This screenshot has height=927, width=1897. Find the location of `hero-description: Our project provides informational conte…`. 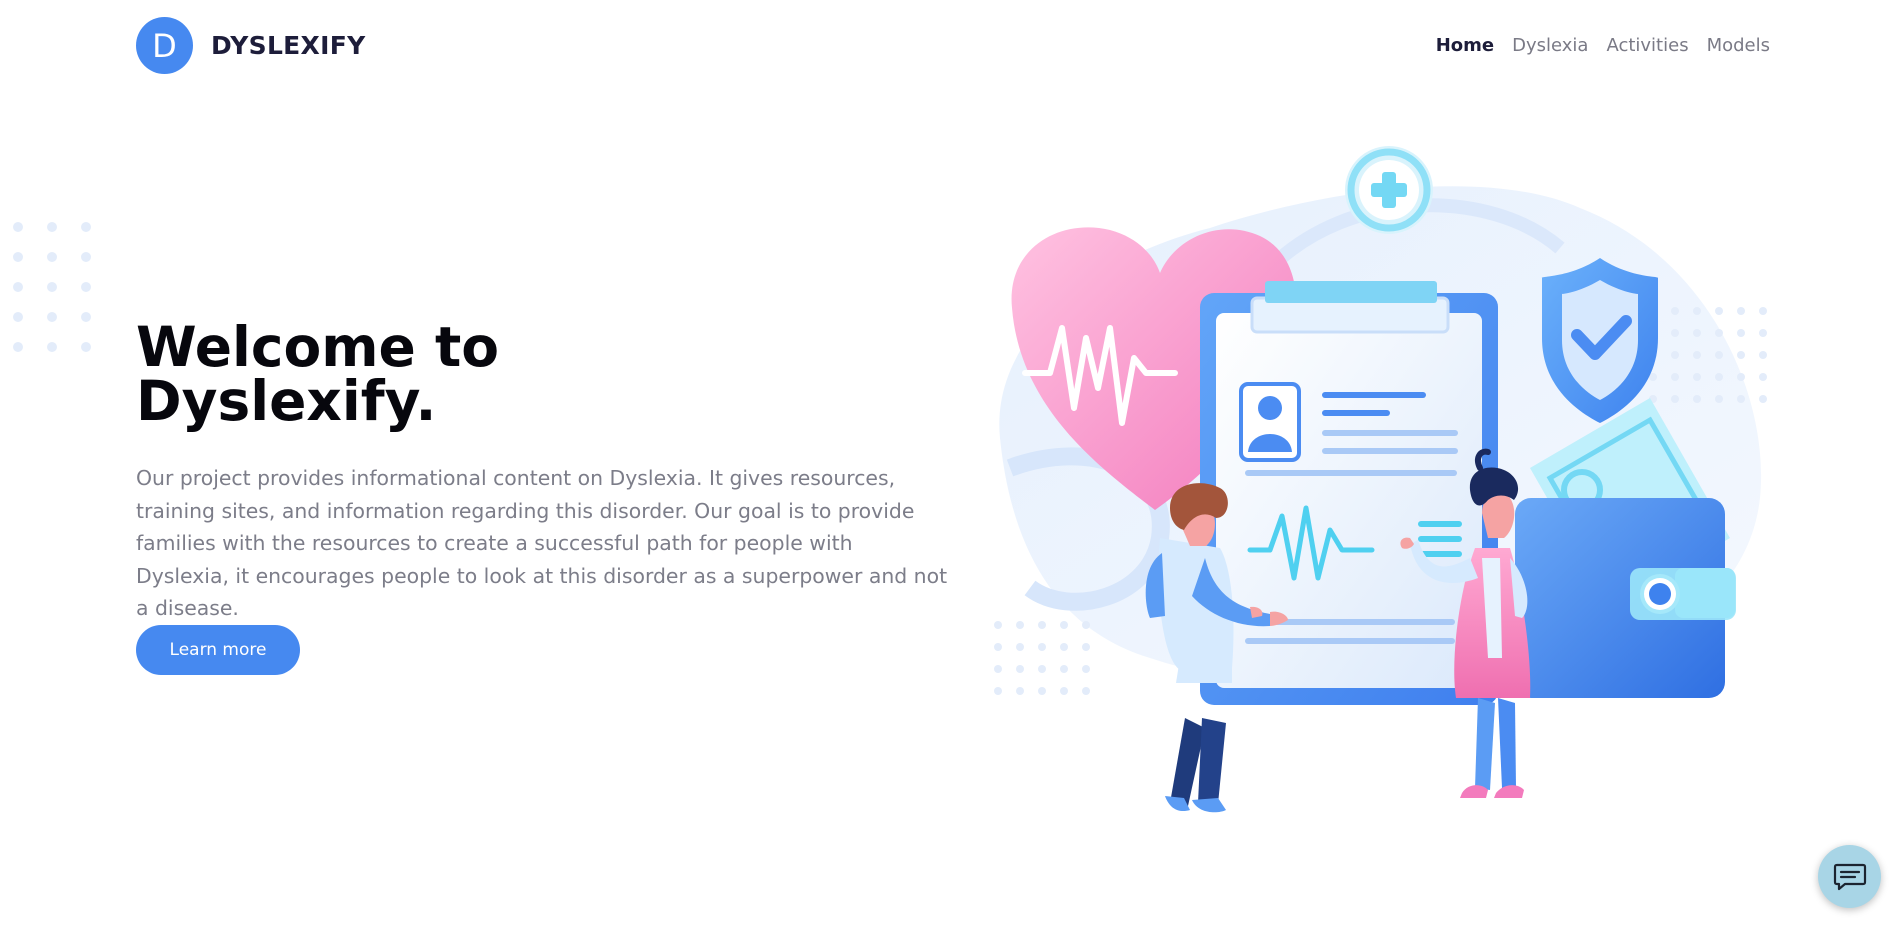

hero-description: Our project provides informational conte… is located at coordinates (542, 543).